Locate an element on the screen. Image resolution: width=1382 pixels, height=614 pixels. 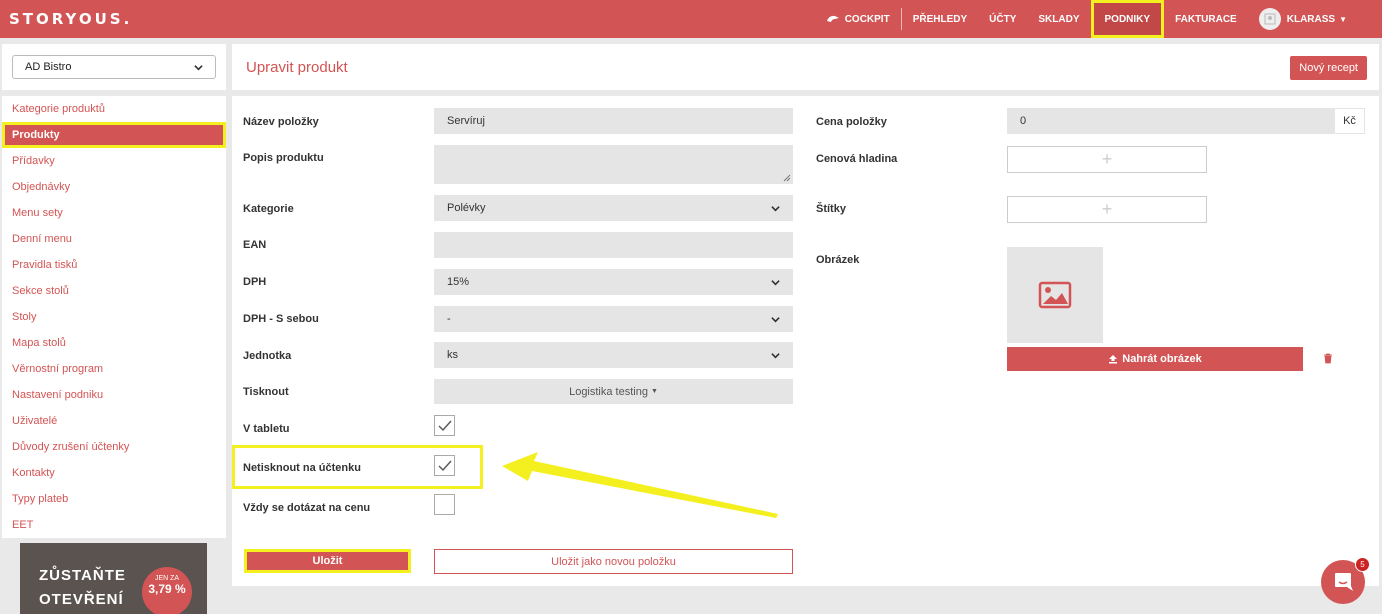
ask-price-checkbox is located at coordinates (444, 504).